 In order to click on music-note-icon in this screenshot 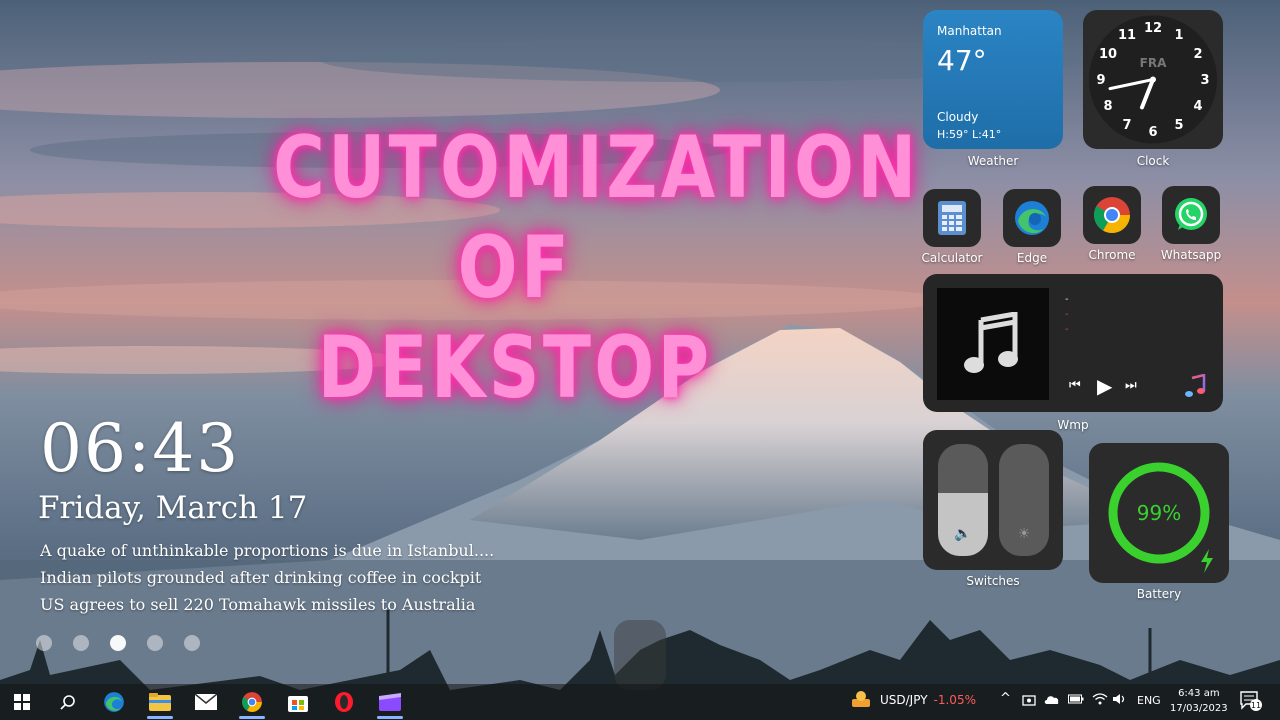, I will do `click(991, 342)`.